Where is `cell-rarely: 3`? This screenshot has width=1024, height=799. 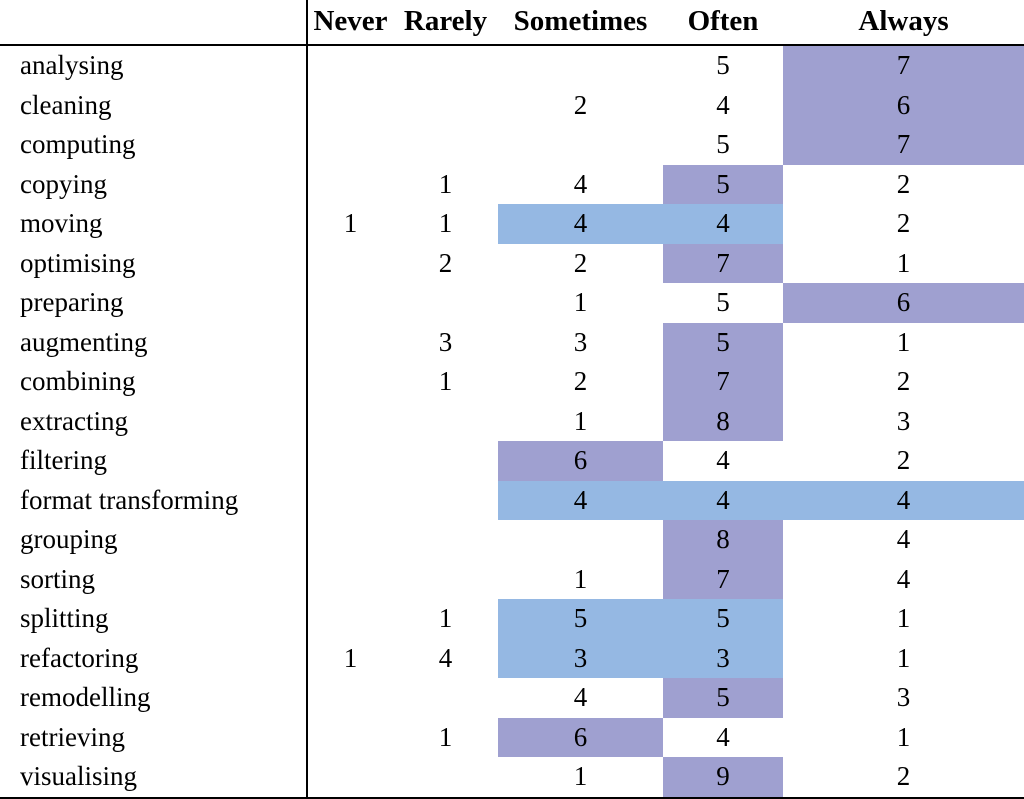
cell-rarely: 3 is located at coordinates (445, 343).